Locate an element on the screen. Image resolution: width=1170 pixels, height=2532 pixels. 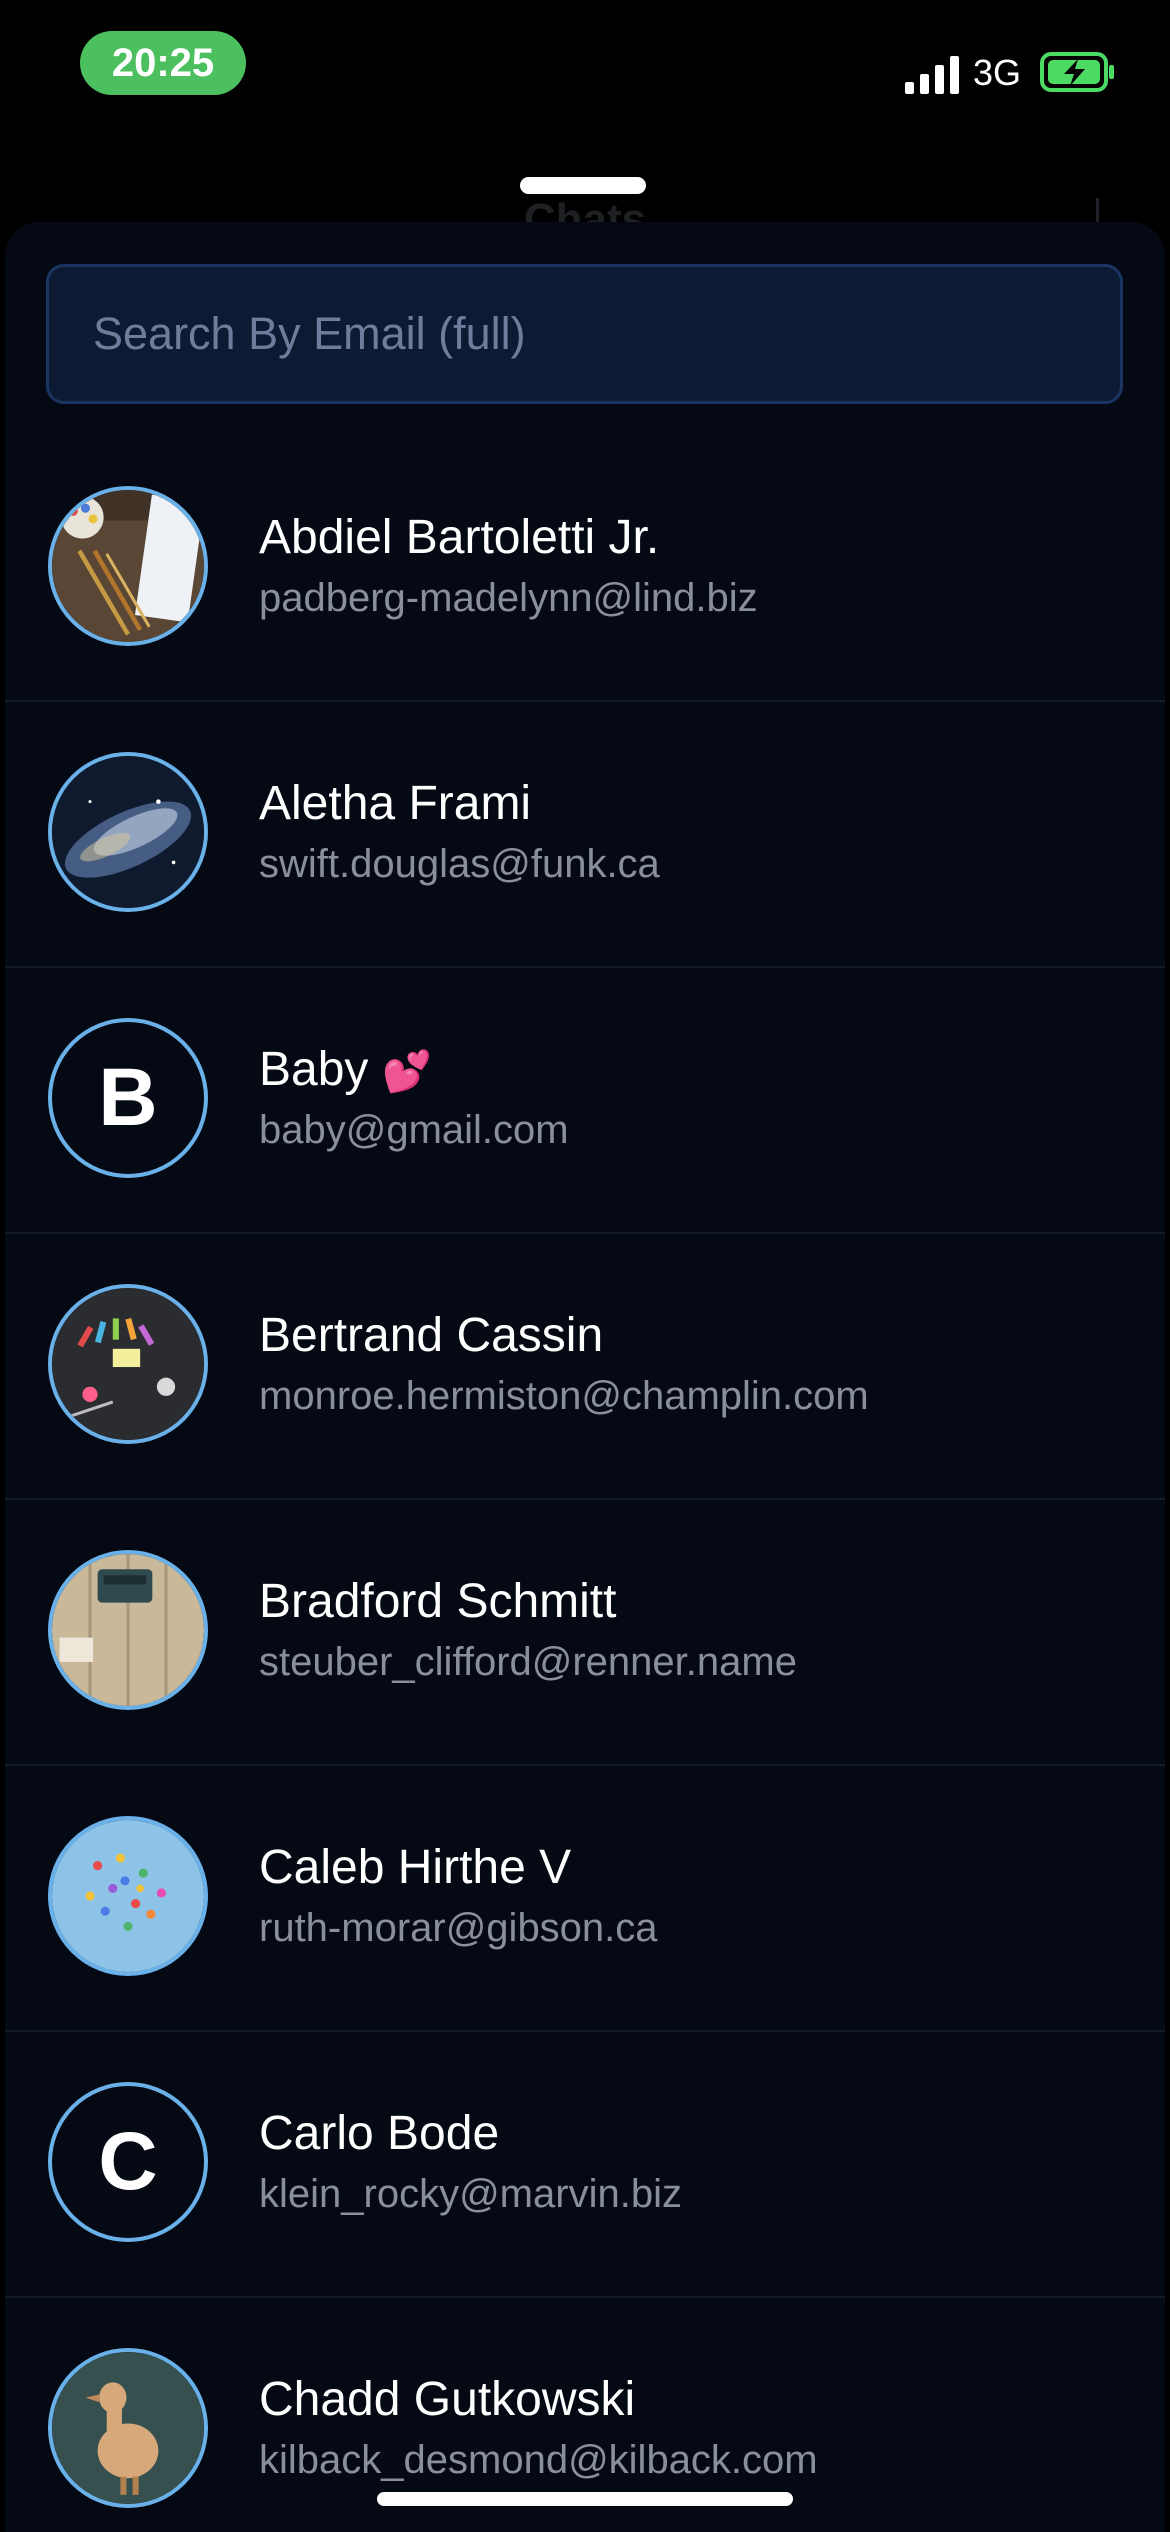
avatar-initial-letter: C is located at coordinates (128, 2161).